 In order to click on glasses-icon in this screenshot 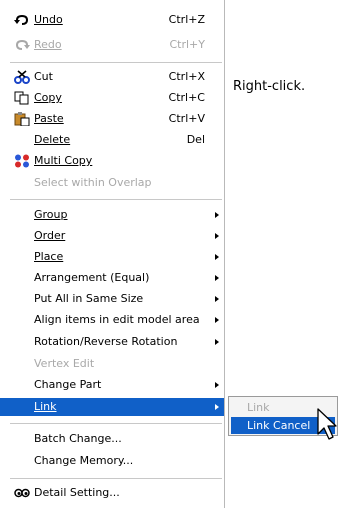, I will do `click(22, 493)`.